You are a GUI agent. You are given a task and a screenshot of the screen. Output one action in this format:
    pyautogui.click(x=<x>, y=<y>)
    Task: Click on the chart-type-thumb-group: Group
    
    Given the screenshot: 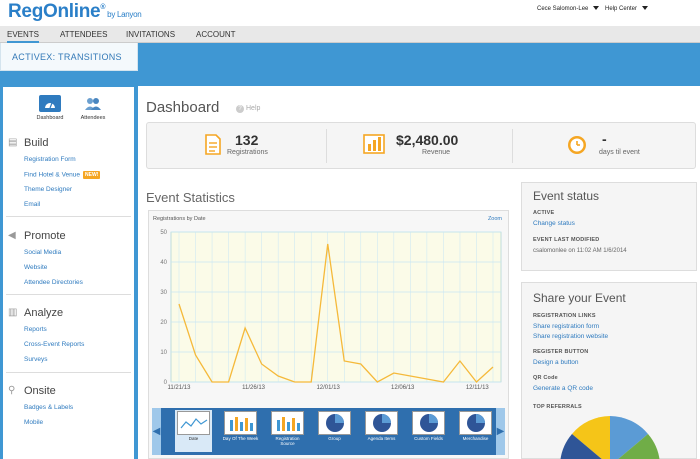 What is the action you would take?
    pyautogui.click(x=334, y=431)
    